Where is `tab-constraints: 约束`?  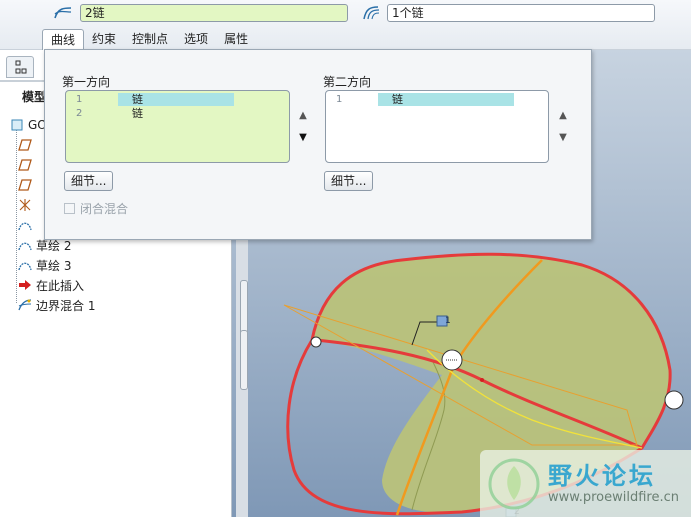
tab-constraints: 约束 is located at coordinates (104, 39).